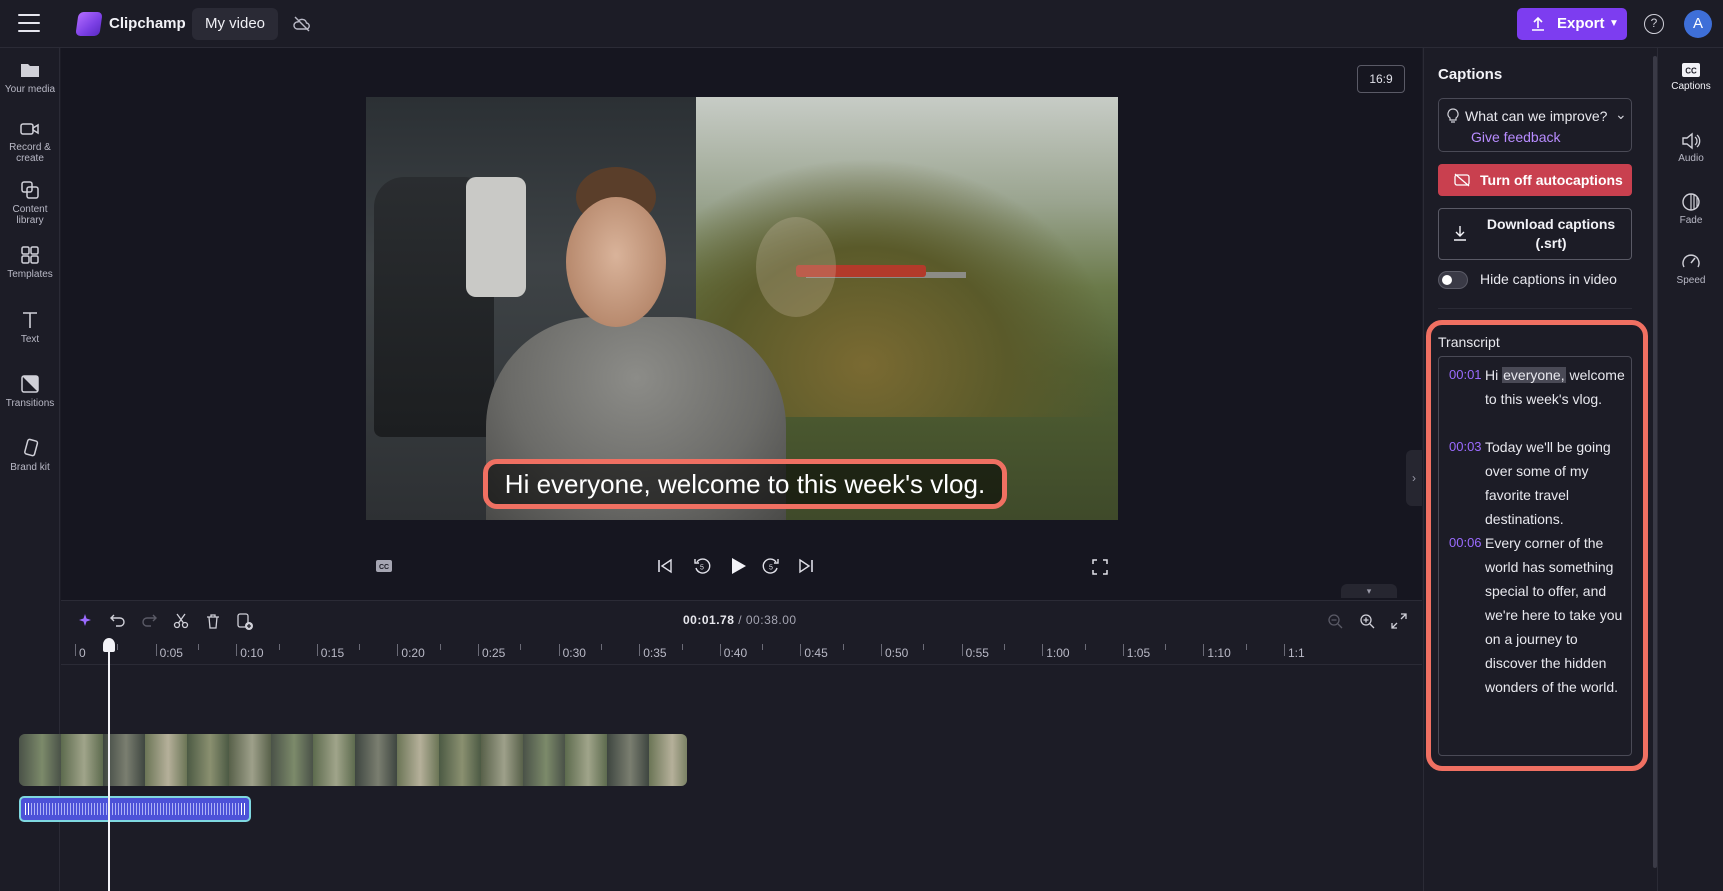  Describe the element at coordinates (135, 809) in the screenshot. I see `audio-clip` at that location.